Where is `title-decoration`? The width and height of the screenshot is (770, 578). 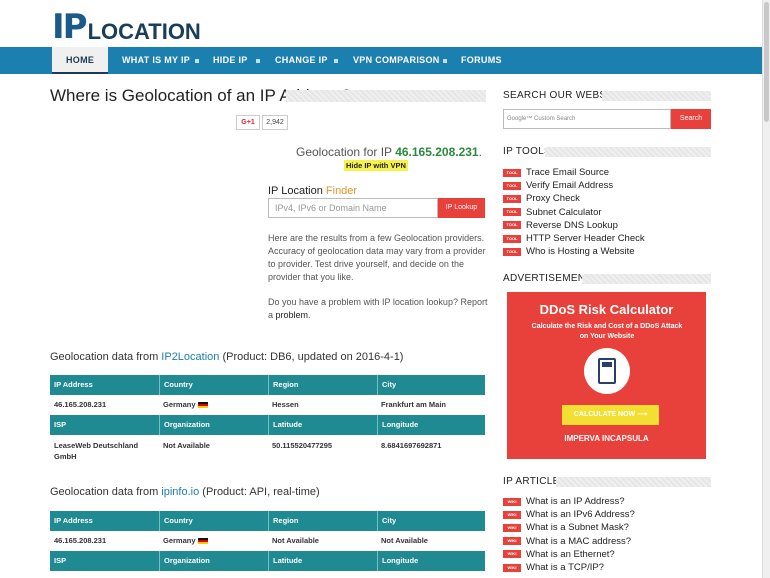
title-decoration is located at coordinates (386, 96).